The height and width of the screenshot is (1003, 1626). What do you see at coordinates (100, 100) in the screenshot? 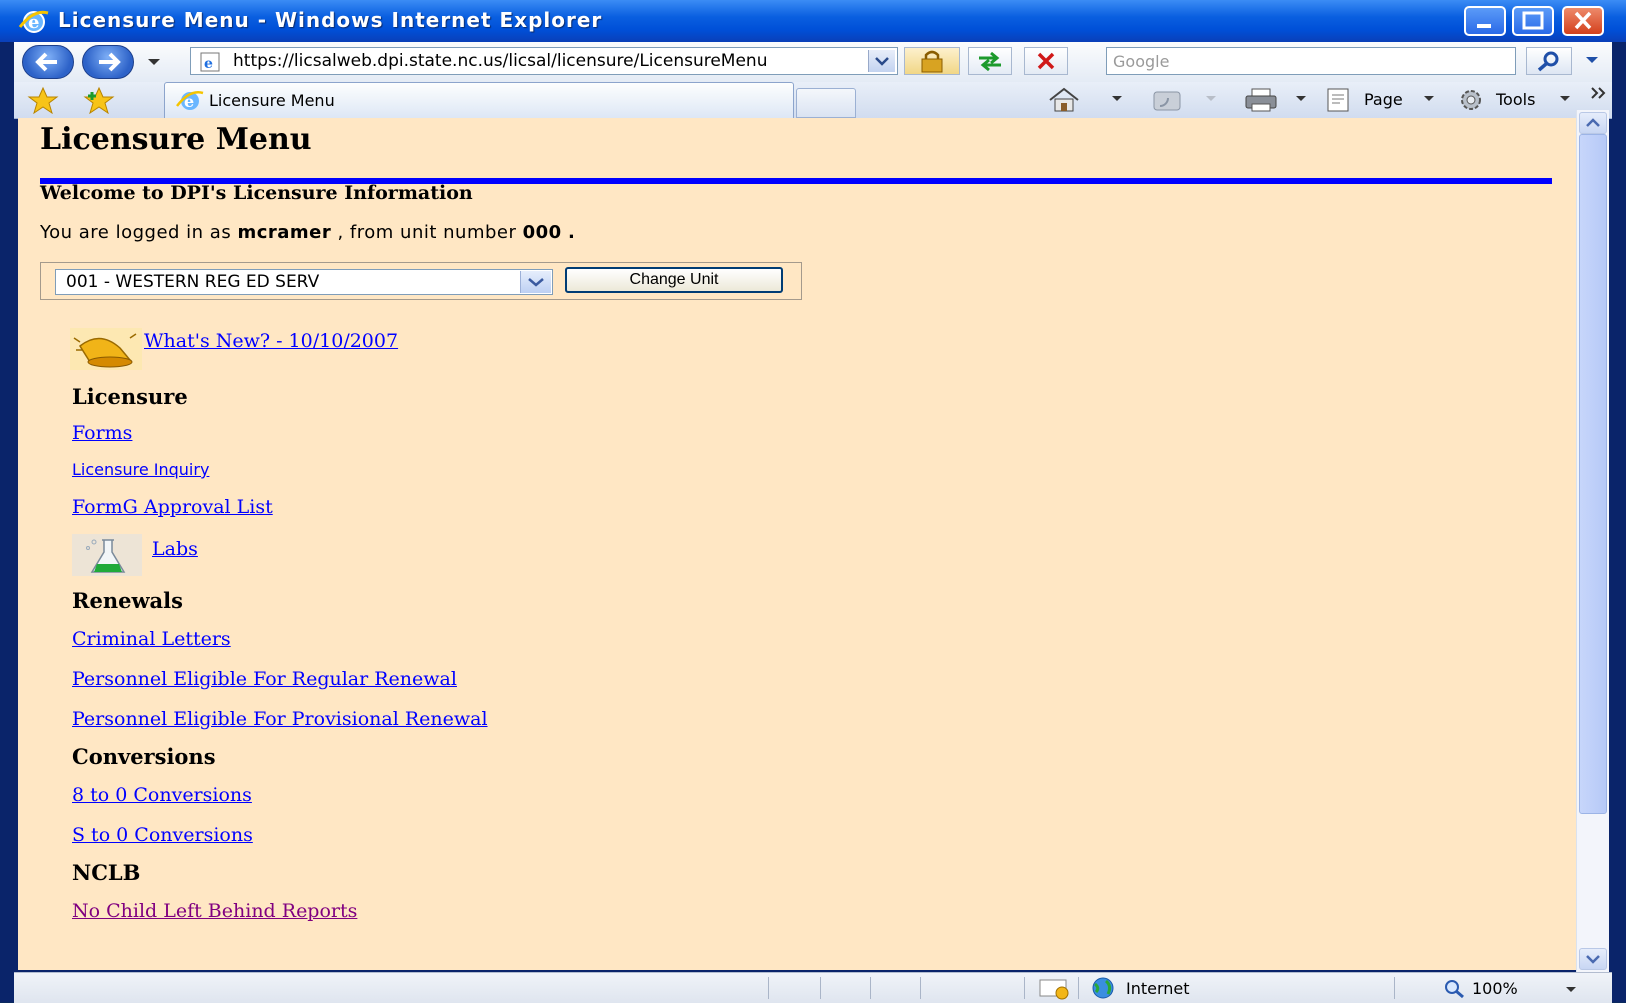
I see `add-favorites-icon` at bounding box center [100, 100].